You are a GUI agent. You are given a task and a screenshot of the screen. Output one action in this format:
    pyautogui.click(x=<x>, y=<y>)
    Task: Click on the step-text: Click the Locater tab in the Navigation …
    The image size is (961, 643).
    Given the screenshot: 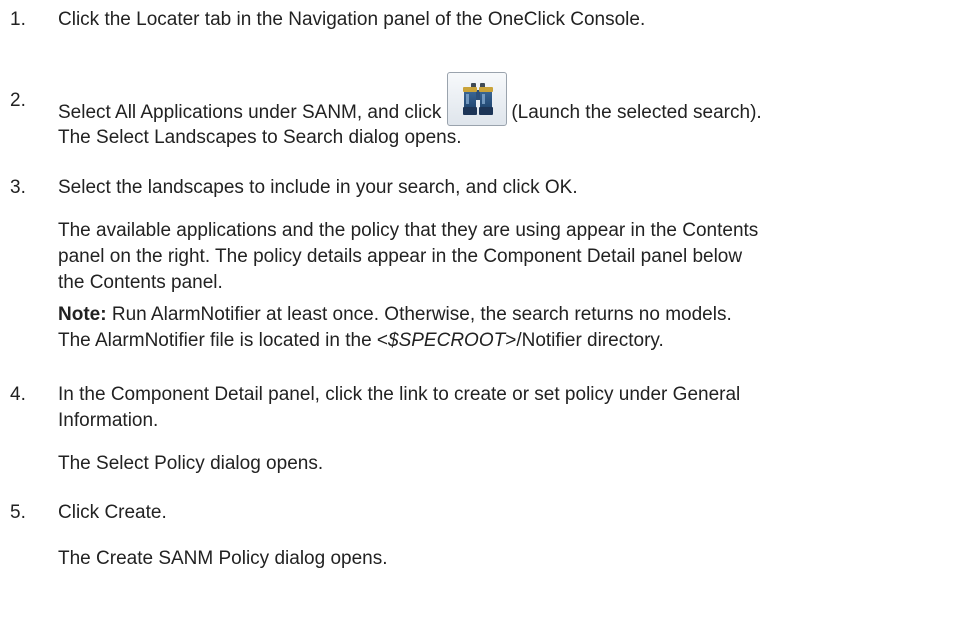 What is the action you would take?
    pyautogui.click(x=352, y=19)
    